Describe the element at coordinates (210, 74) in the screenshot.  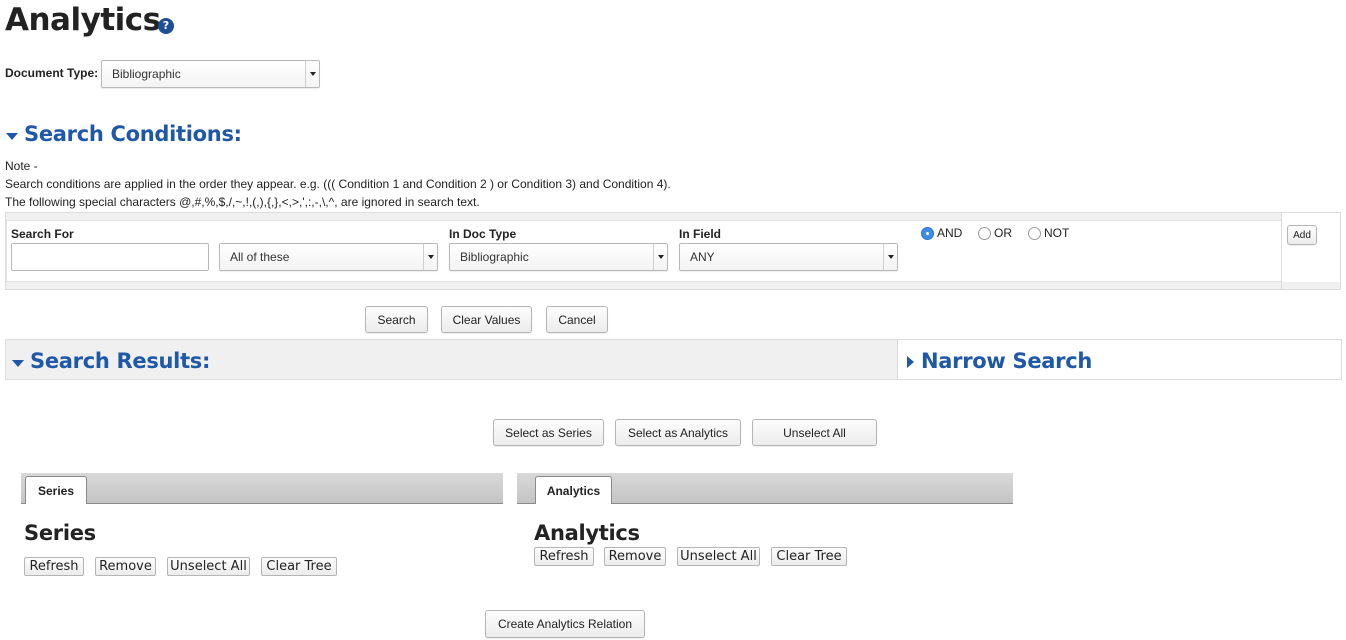
I see `document-type-select: Bibliographic` at that location.